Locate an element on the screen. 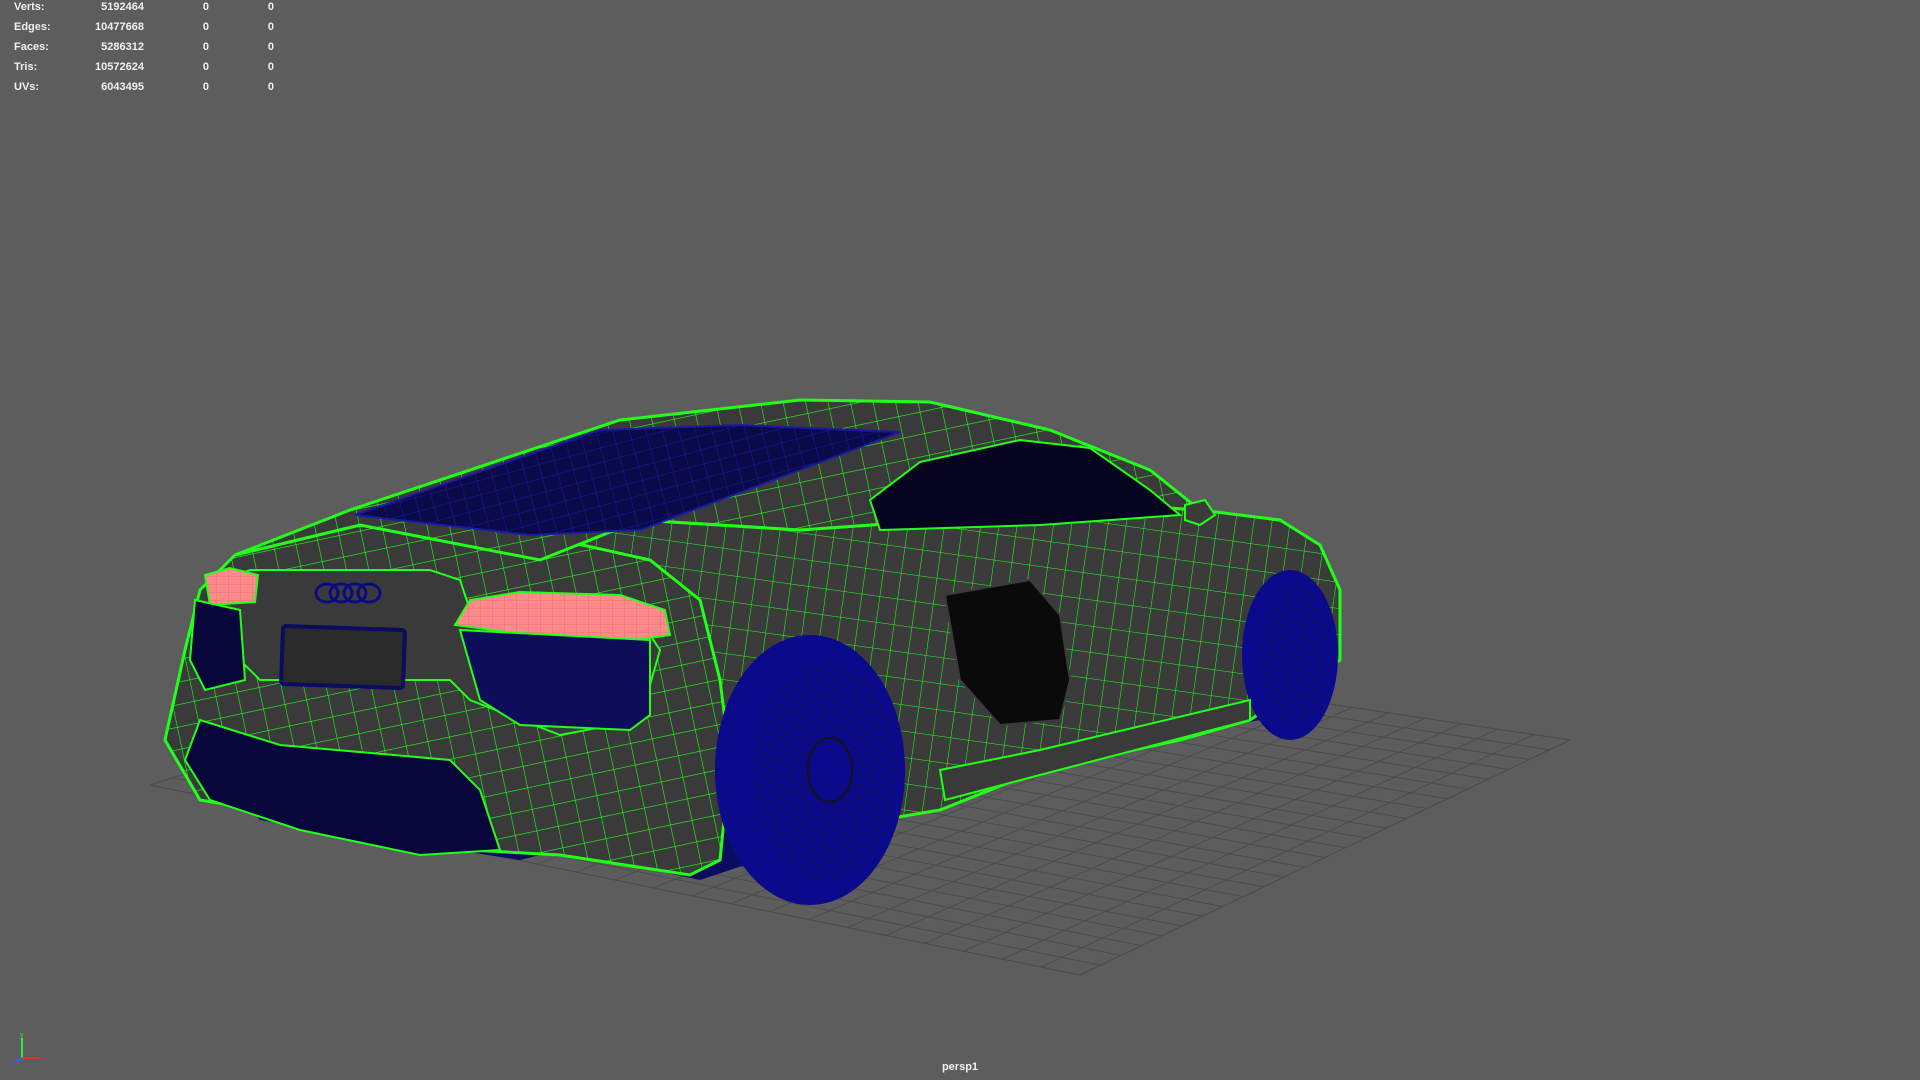  axis-label-x: x is located at coordinates (43, 1059).